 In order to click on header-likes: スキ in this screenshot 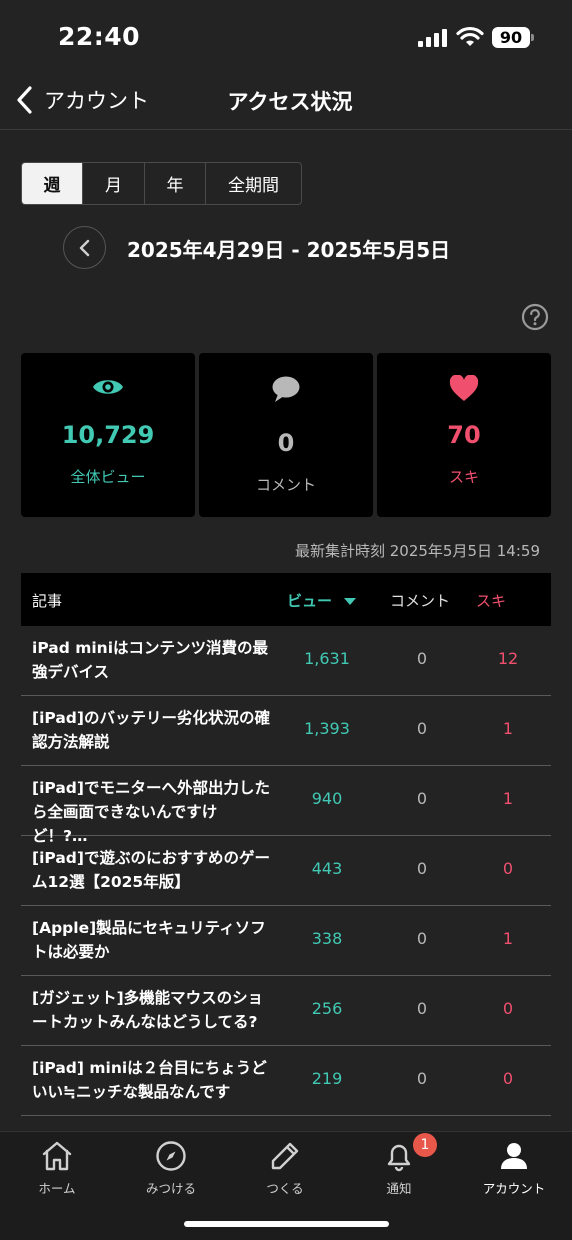, I will do `click(491, 600)`.